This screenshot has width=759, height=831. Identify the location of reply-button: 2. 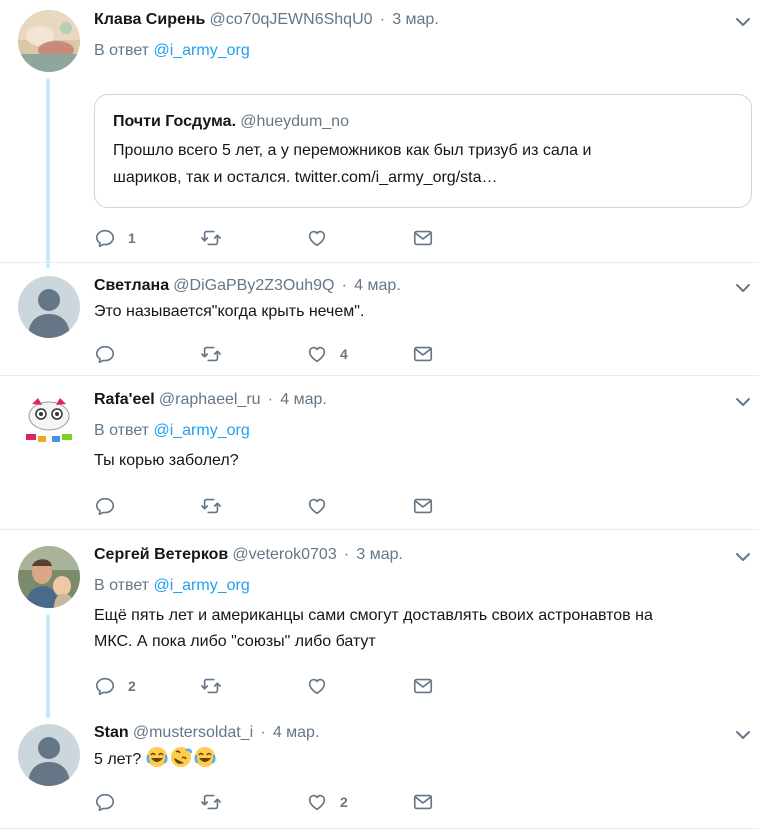
(115, 686).